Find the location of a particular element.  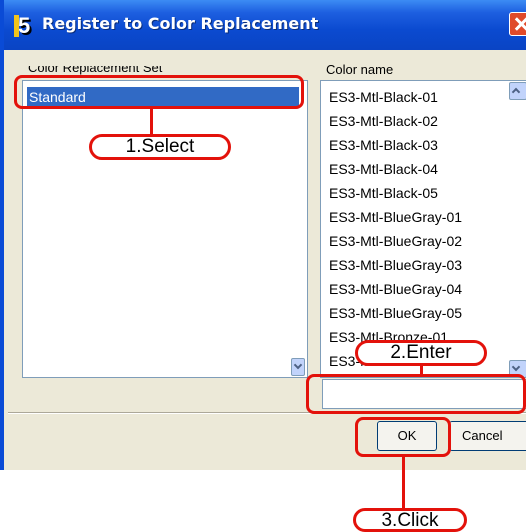

step2-enter-label: 2.Enter is located at coordinates (421, 353).